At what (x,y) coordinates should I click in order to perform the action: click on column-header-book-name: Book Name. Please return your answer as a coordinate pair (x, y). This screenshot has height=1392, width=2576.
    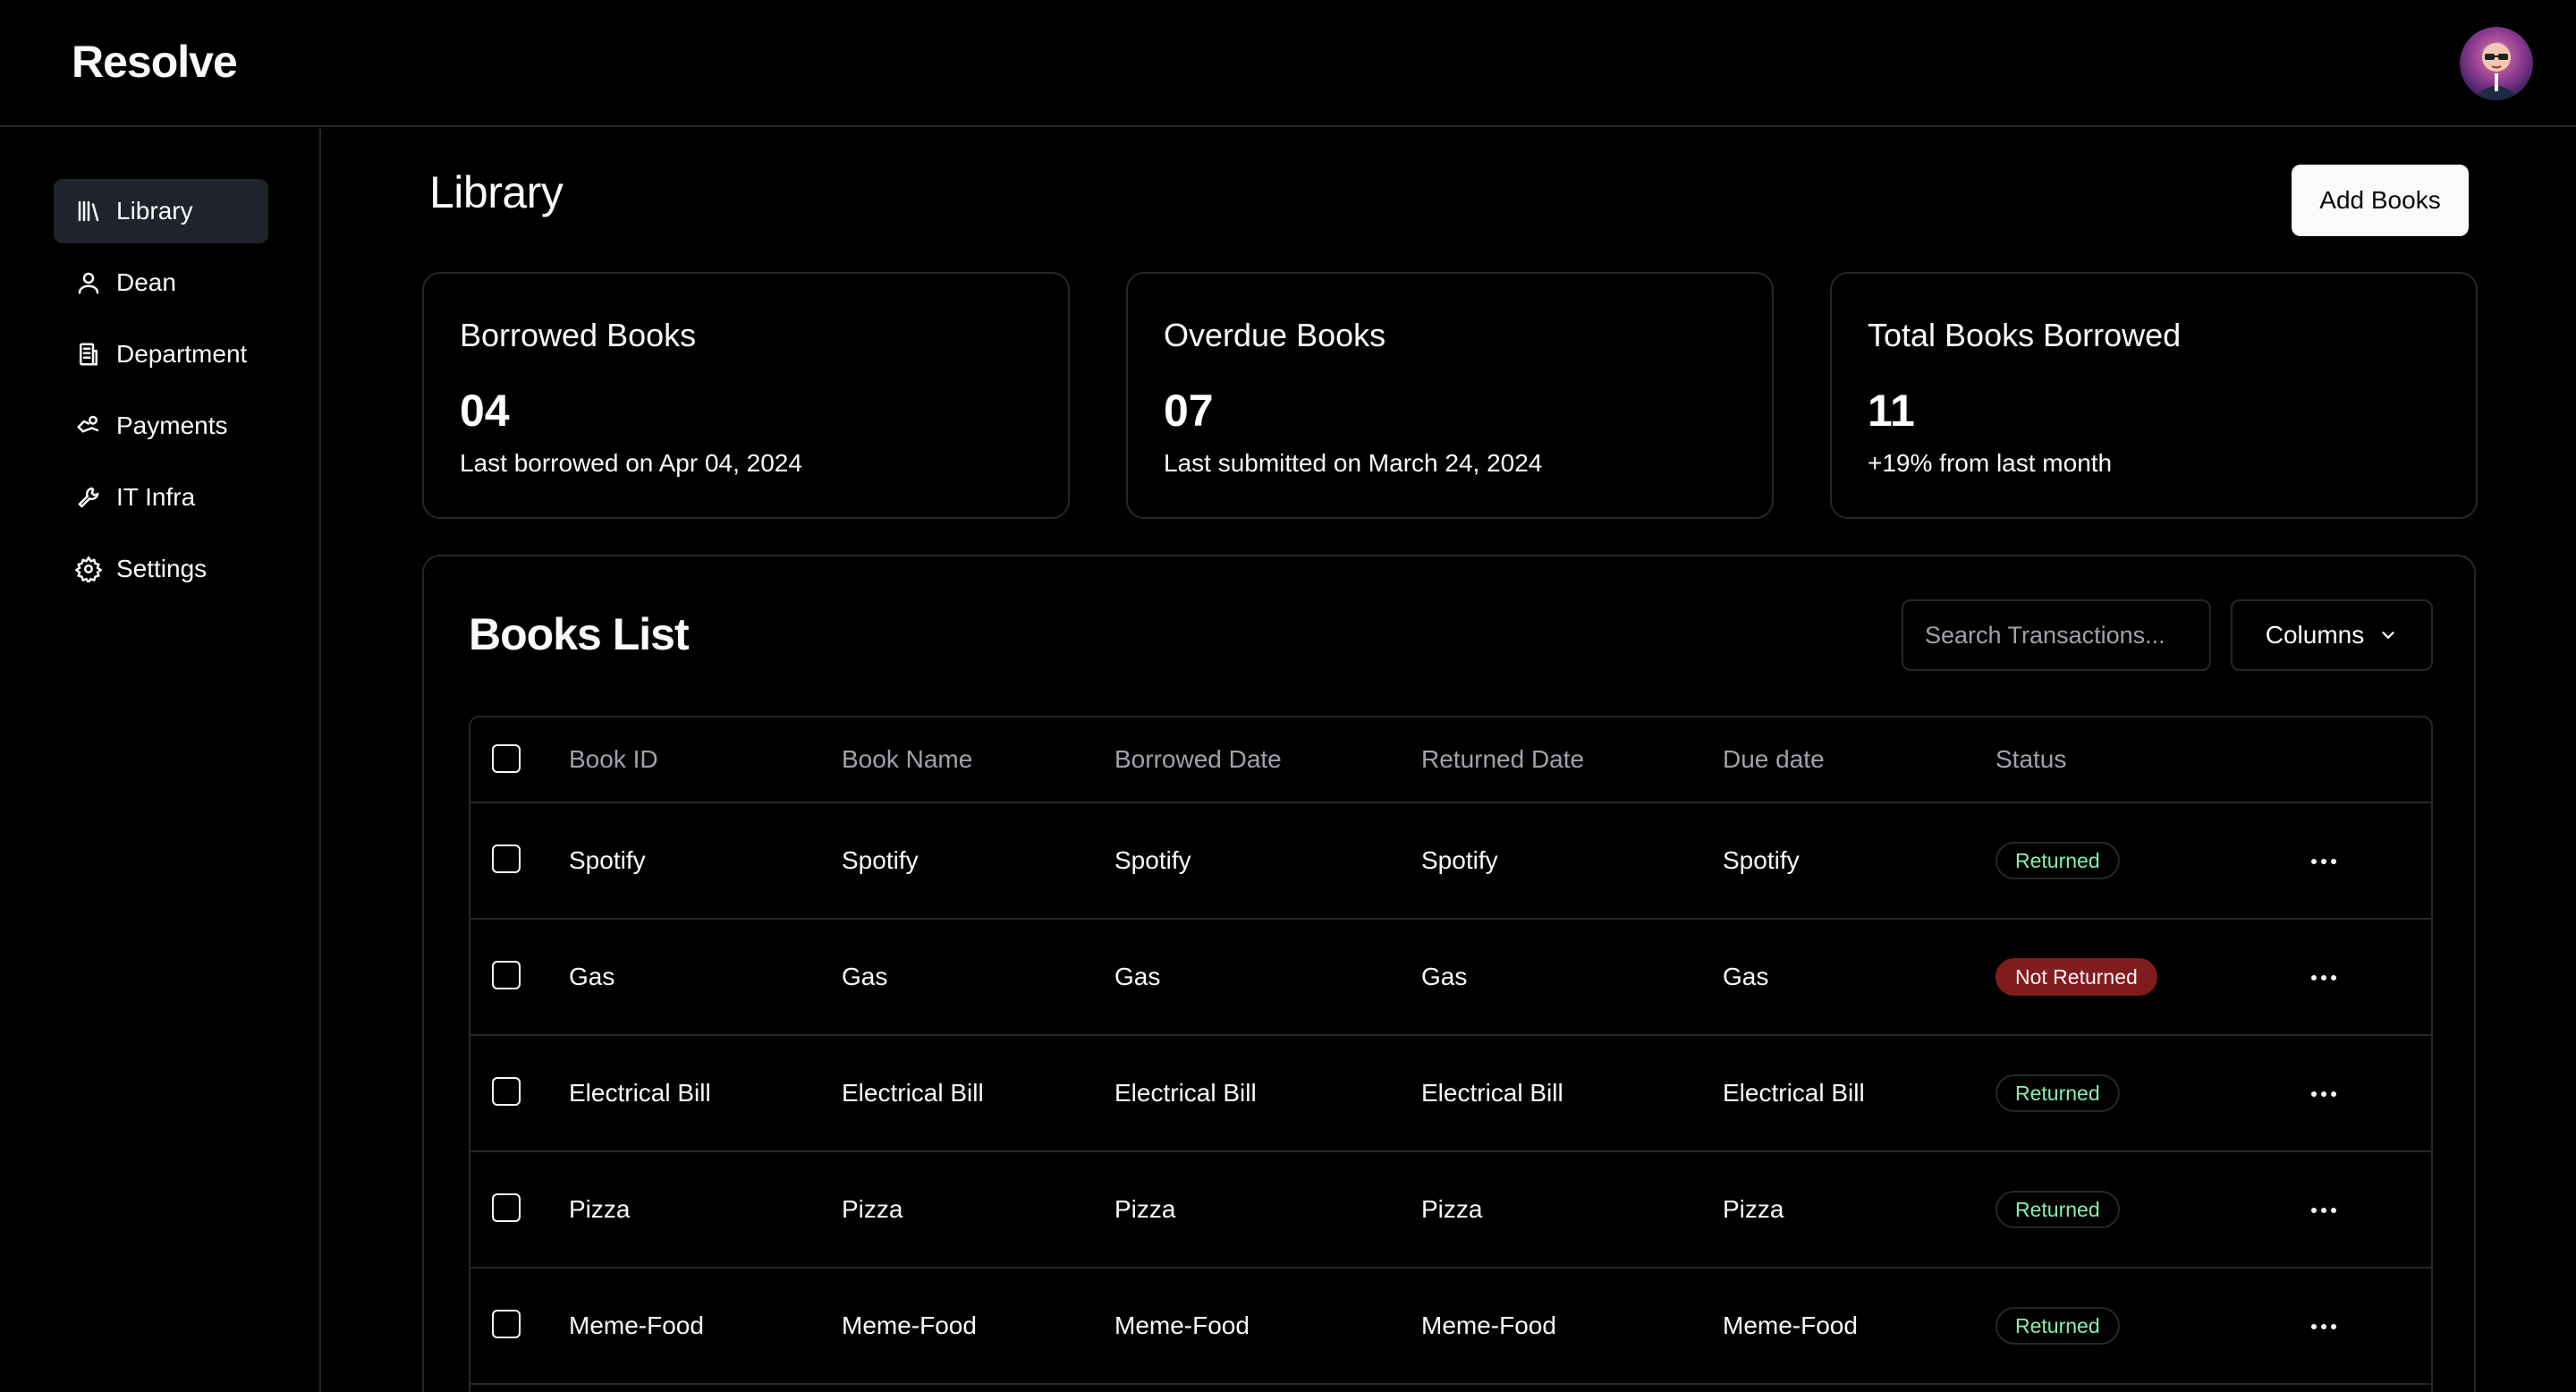
    Looking at the image, I should click on (907, 759).